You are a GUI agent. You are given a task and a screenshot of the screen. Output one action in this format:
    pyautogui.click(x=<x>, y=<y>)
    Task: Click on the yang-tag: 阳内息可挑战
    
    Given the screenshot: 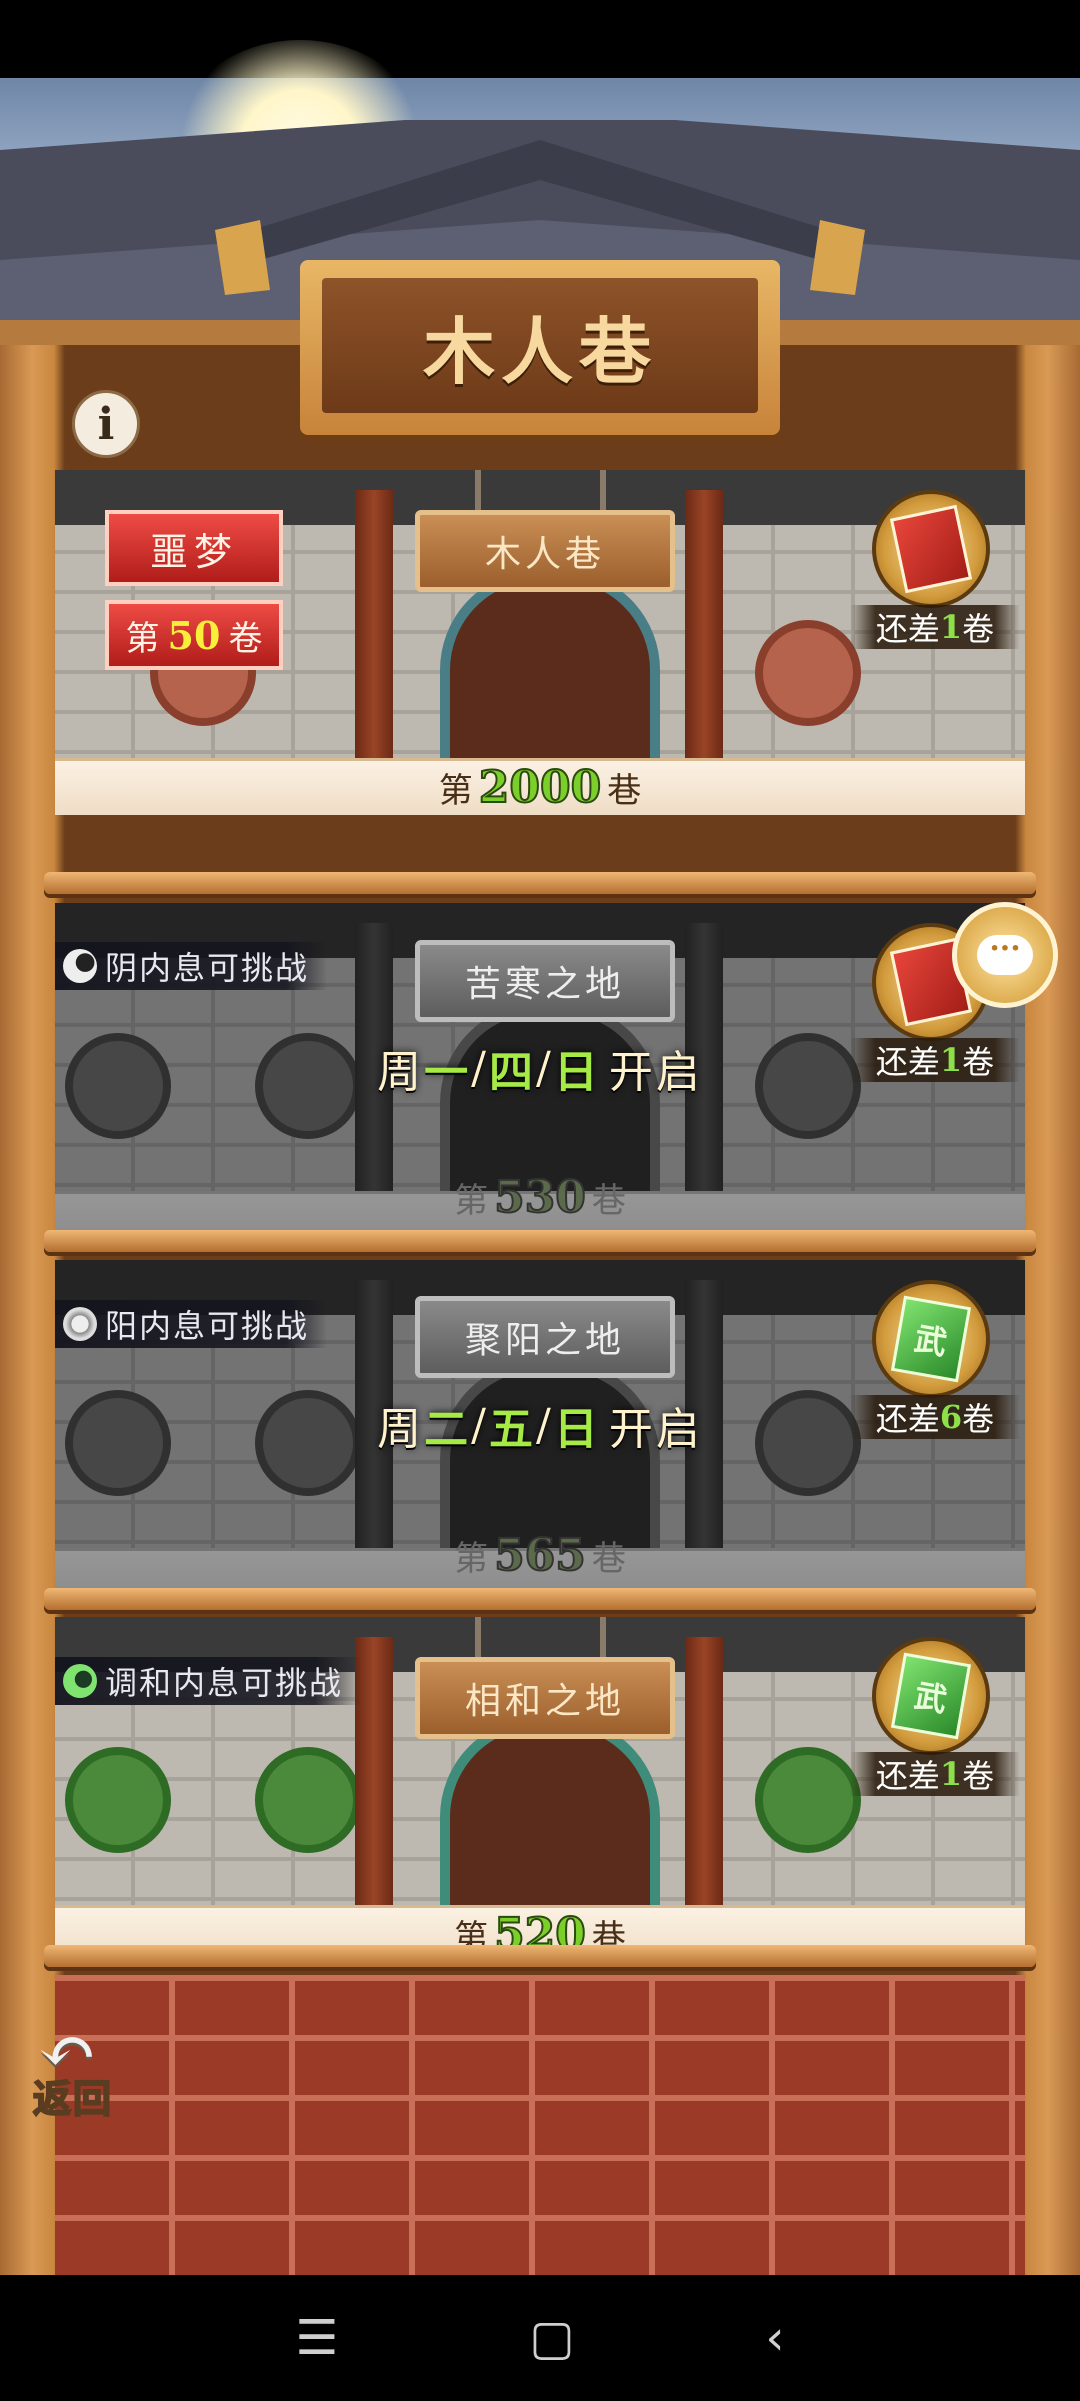 What is the action you would take?
    pyautogui.click(x=191, y=1324)
    